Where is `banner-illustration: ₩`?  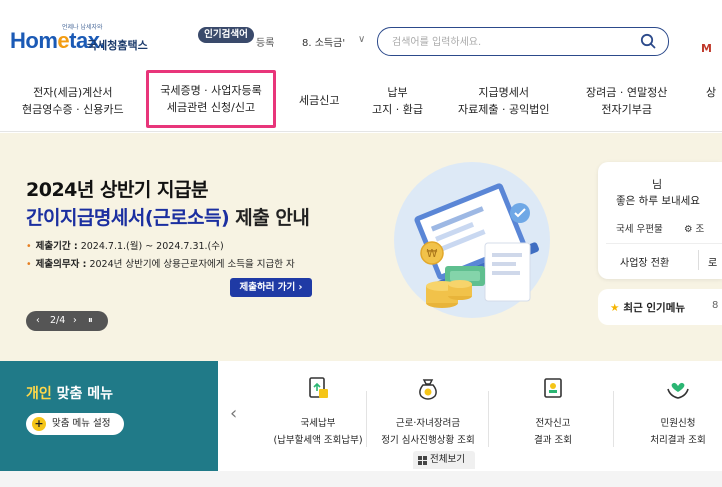 banner-illustration: ₩ is located at coordinates (472, 240).